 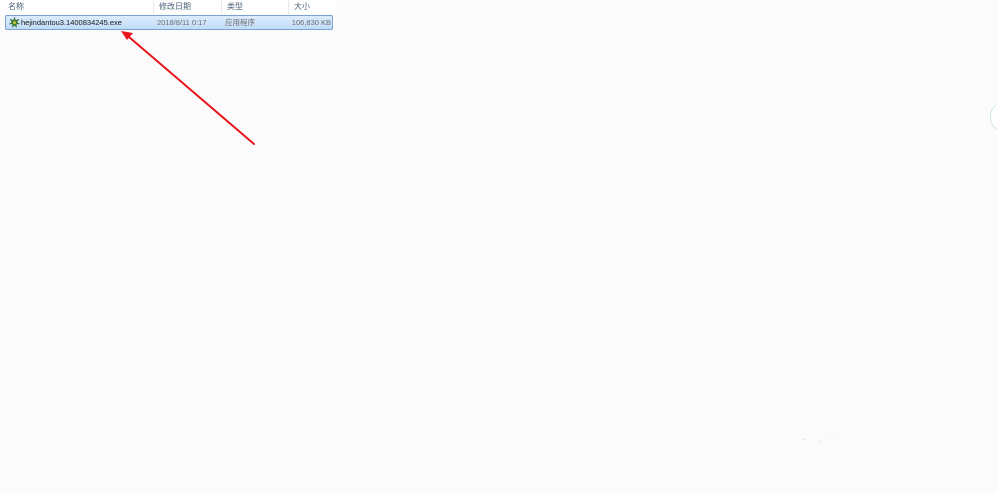 I want to click on annotation-layer, so click(x=188, y=88).